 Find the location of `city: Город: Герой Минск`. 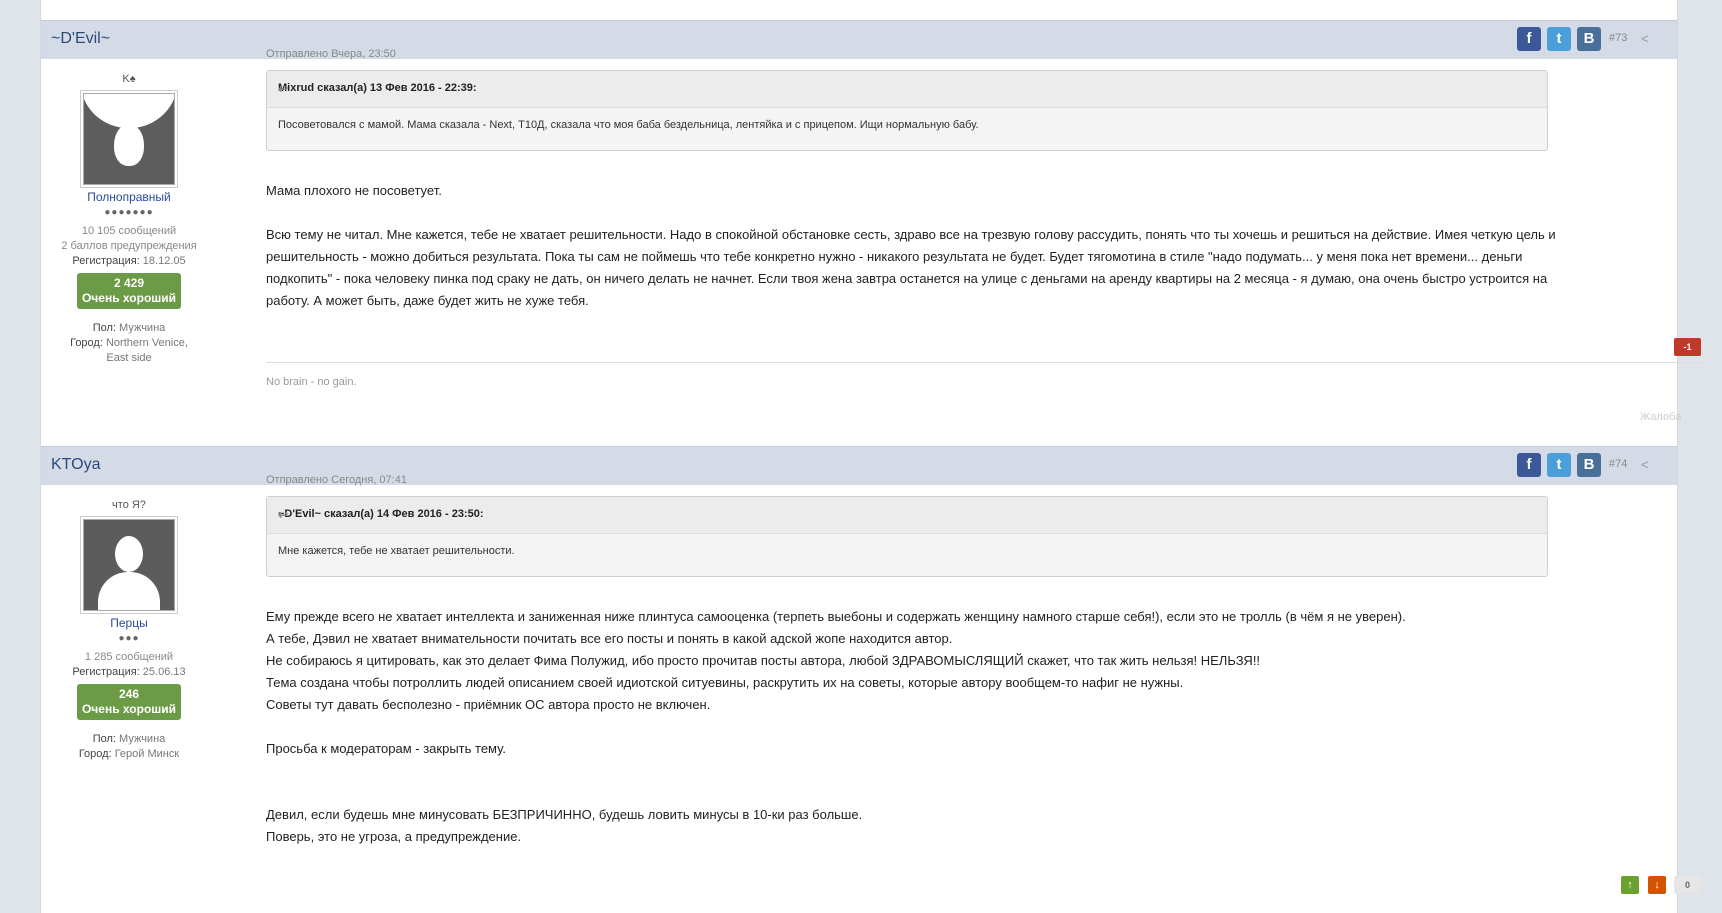

city: Город: Герой Минск is located at coordinates (129, 754).